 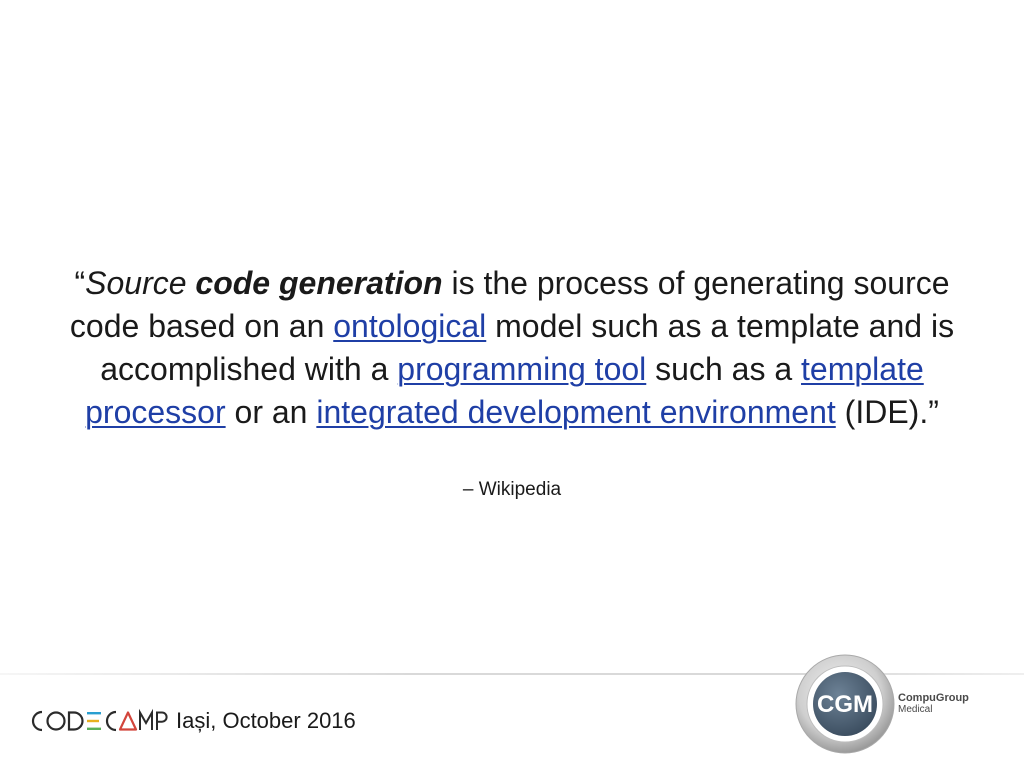 I want to click on quote-text-part: such as a, so click(x=724, y=369).